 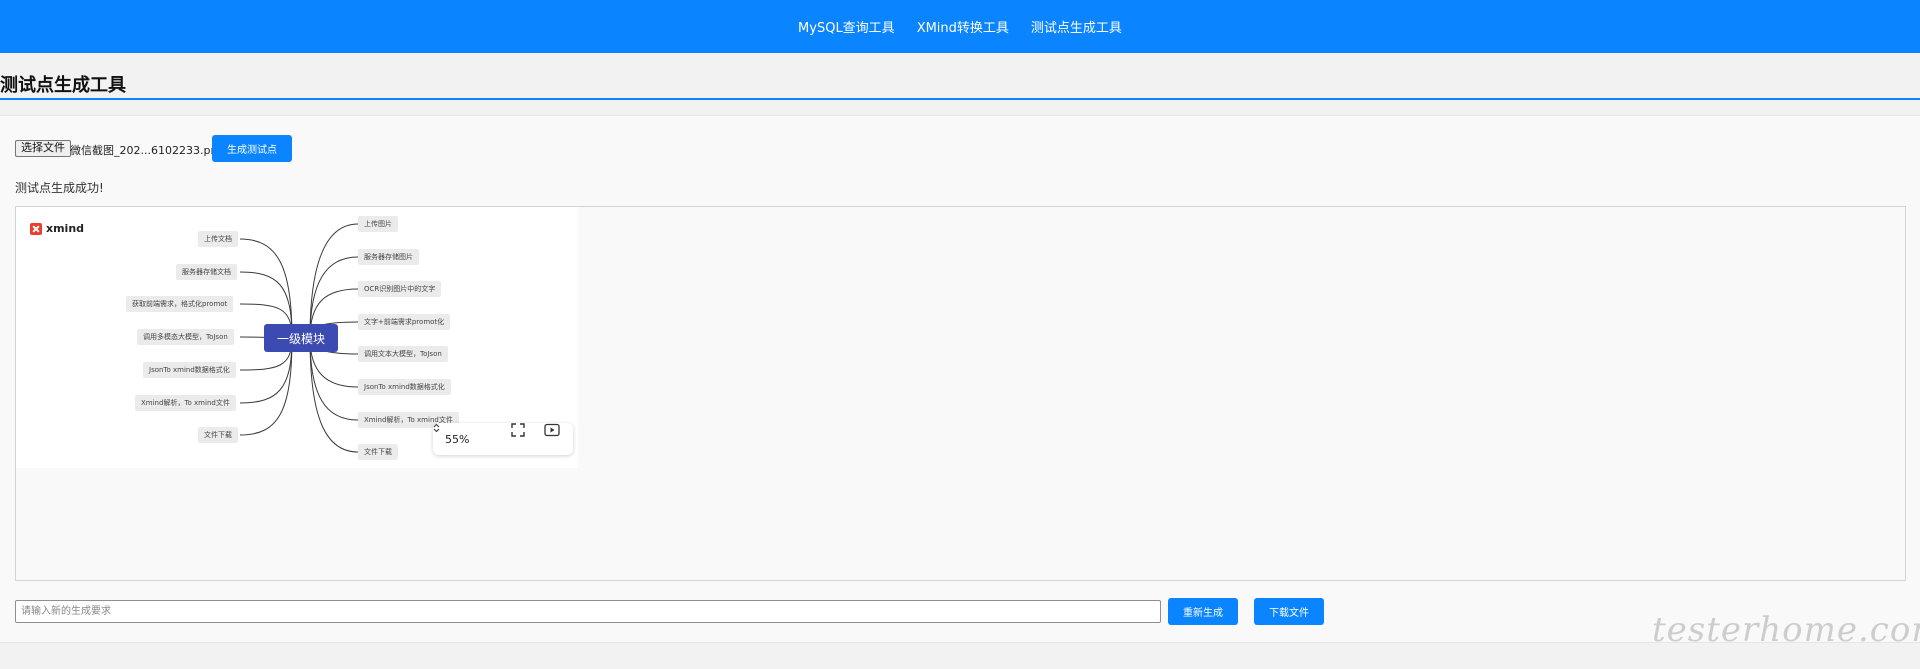 What do you see at coordinates (218, 239) in the screenshot?
I see `mindmap-node-left: 上传文档` at bounding box center [218, 239].